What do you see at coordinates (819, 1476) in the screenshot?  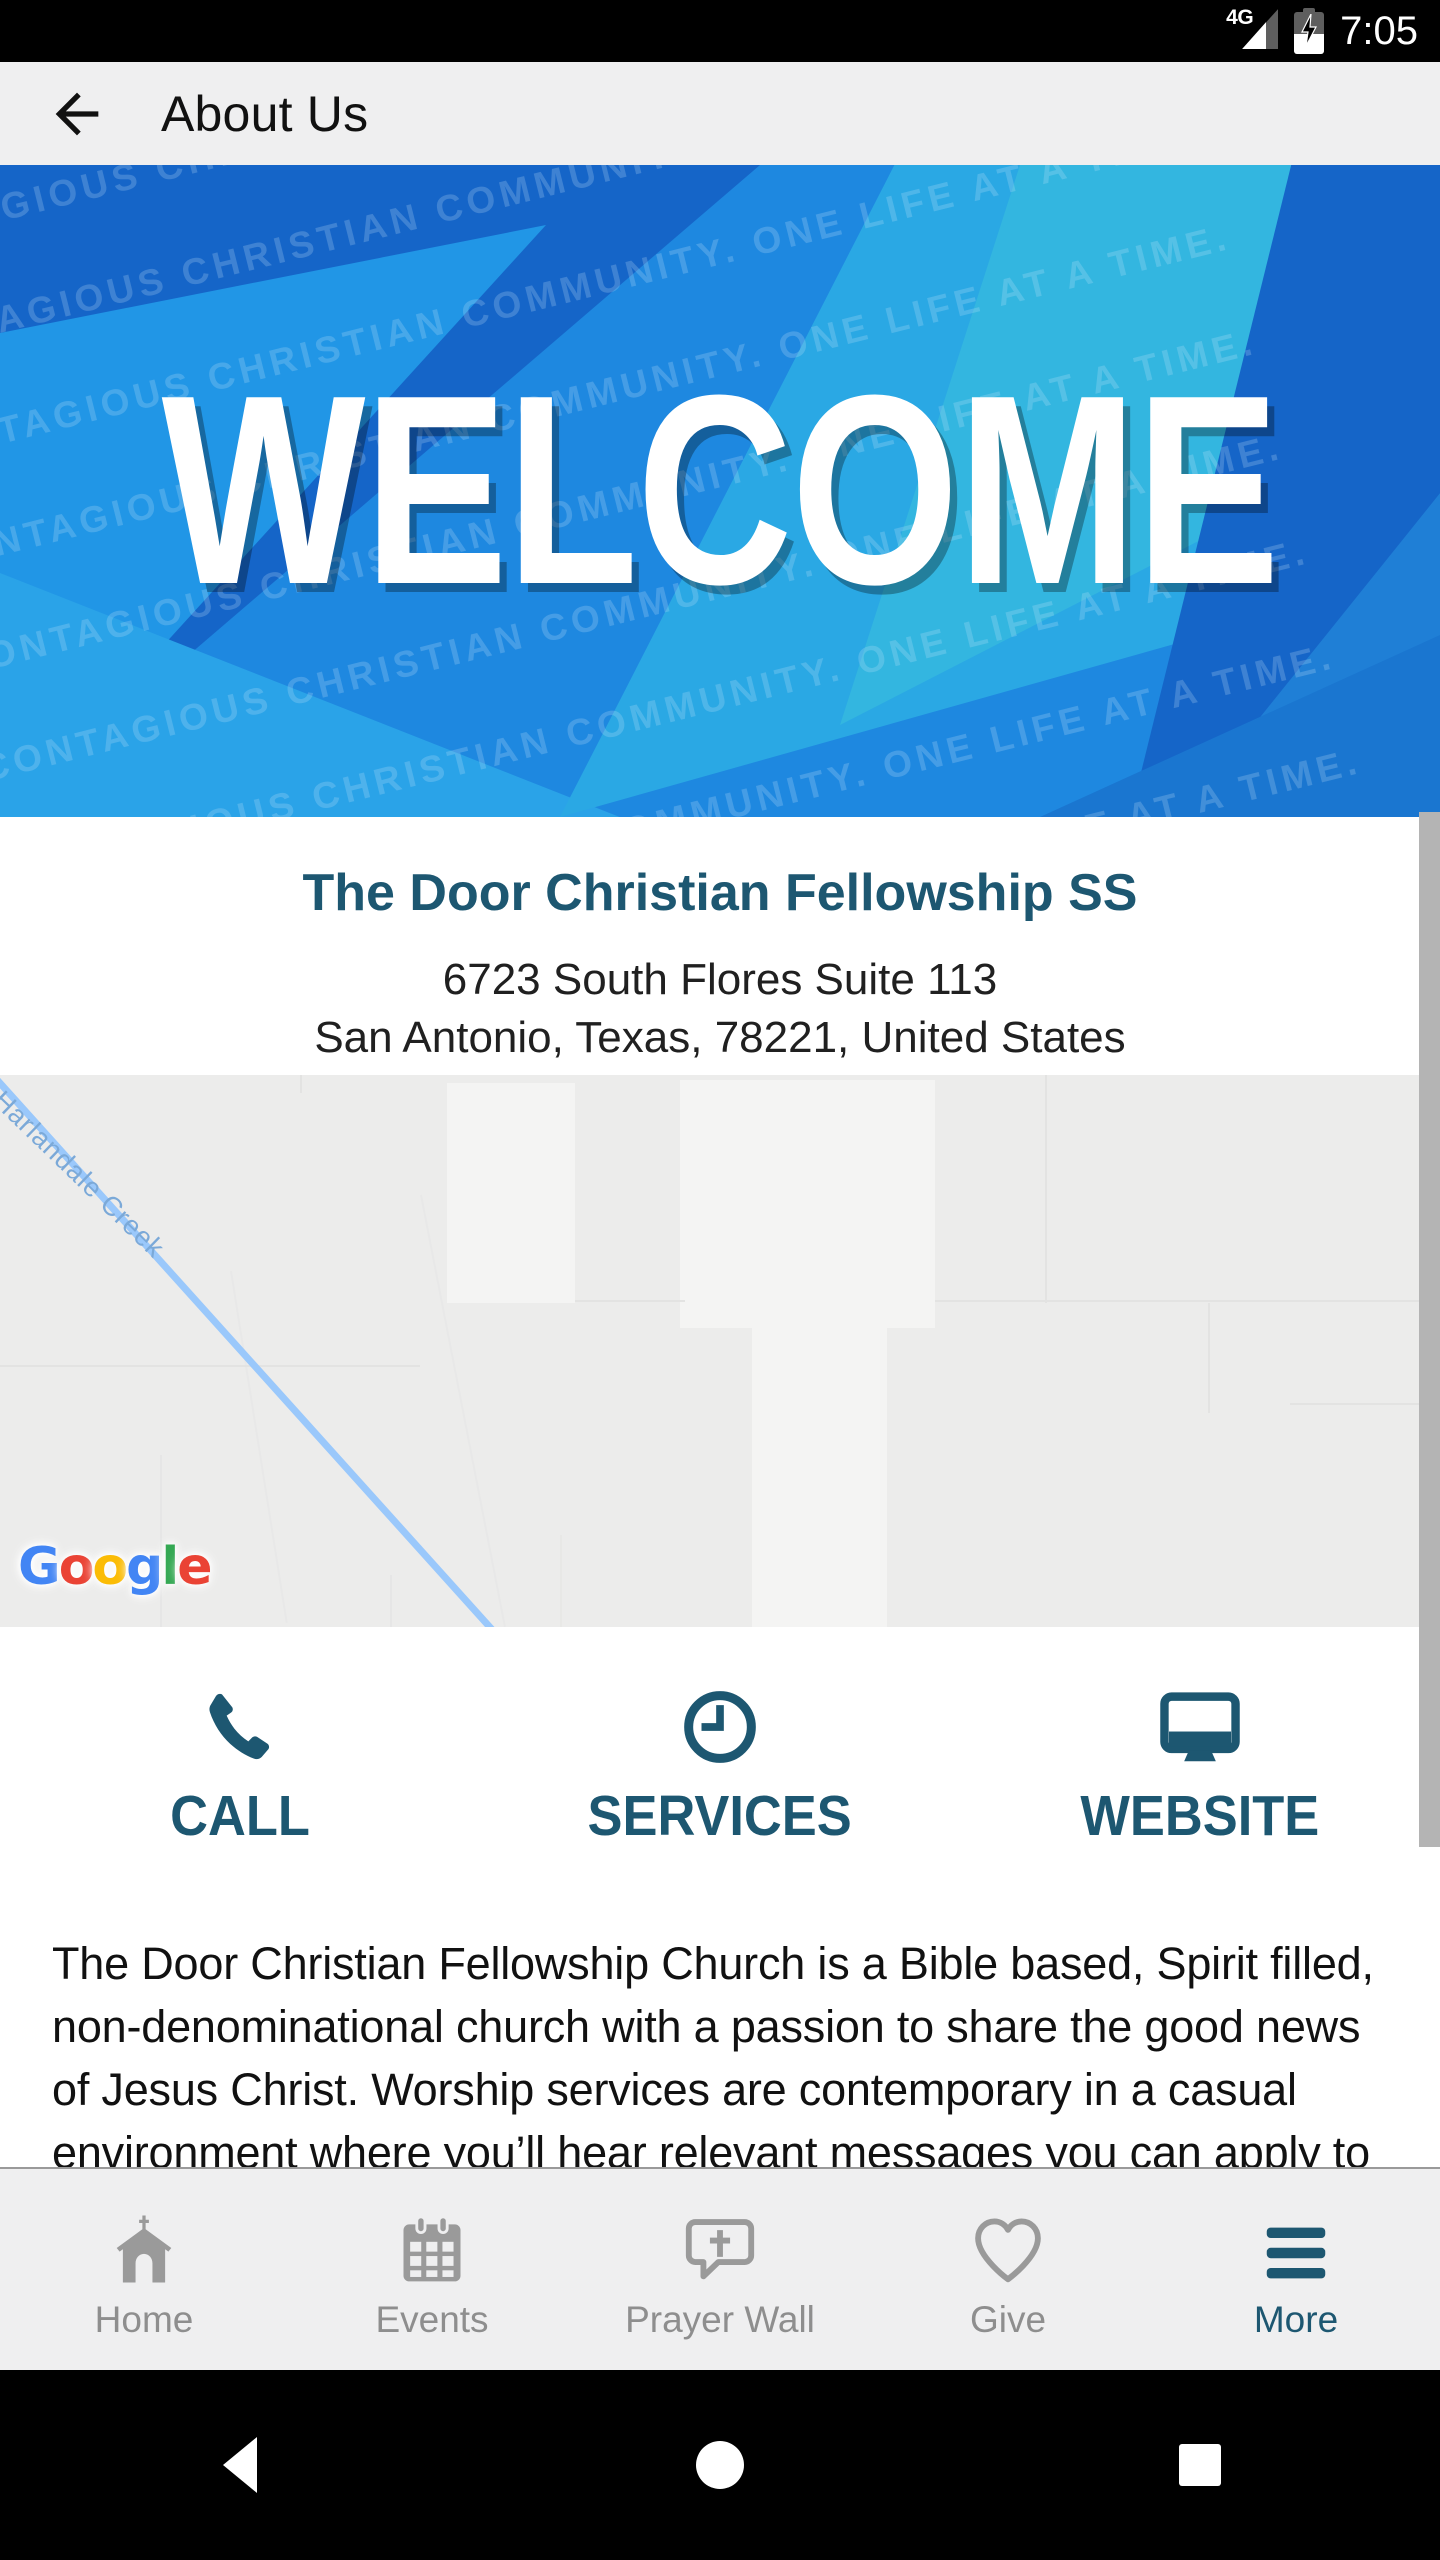 I see `map-building-lower` at bounding box center [819, 1476].